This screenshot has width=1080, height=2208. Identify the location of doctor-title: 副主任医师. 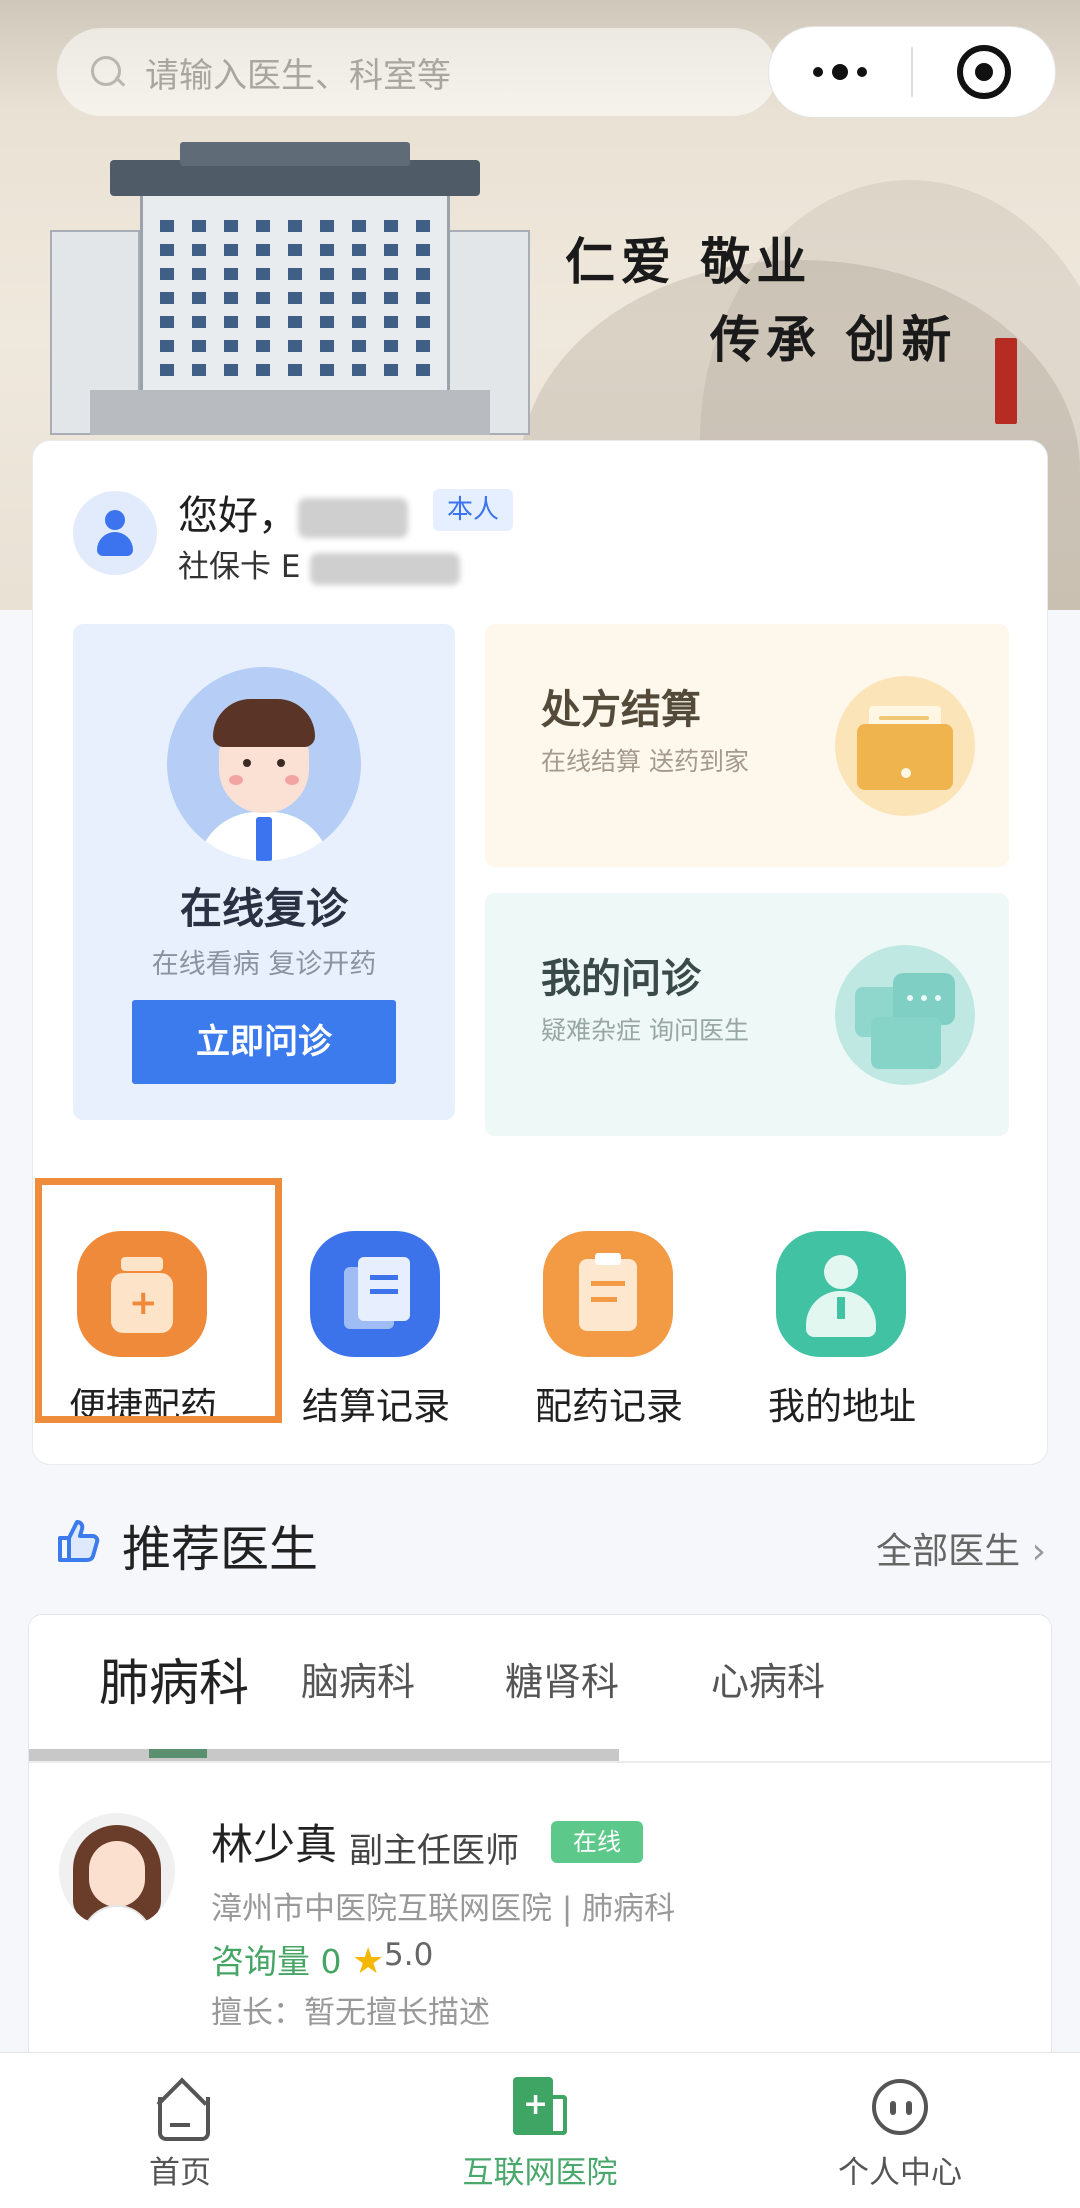
(434, 1851).